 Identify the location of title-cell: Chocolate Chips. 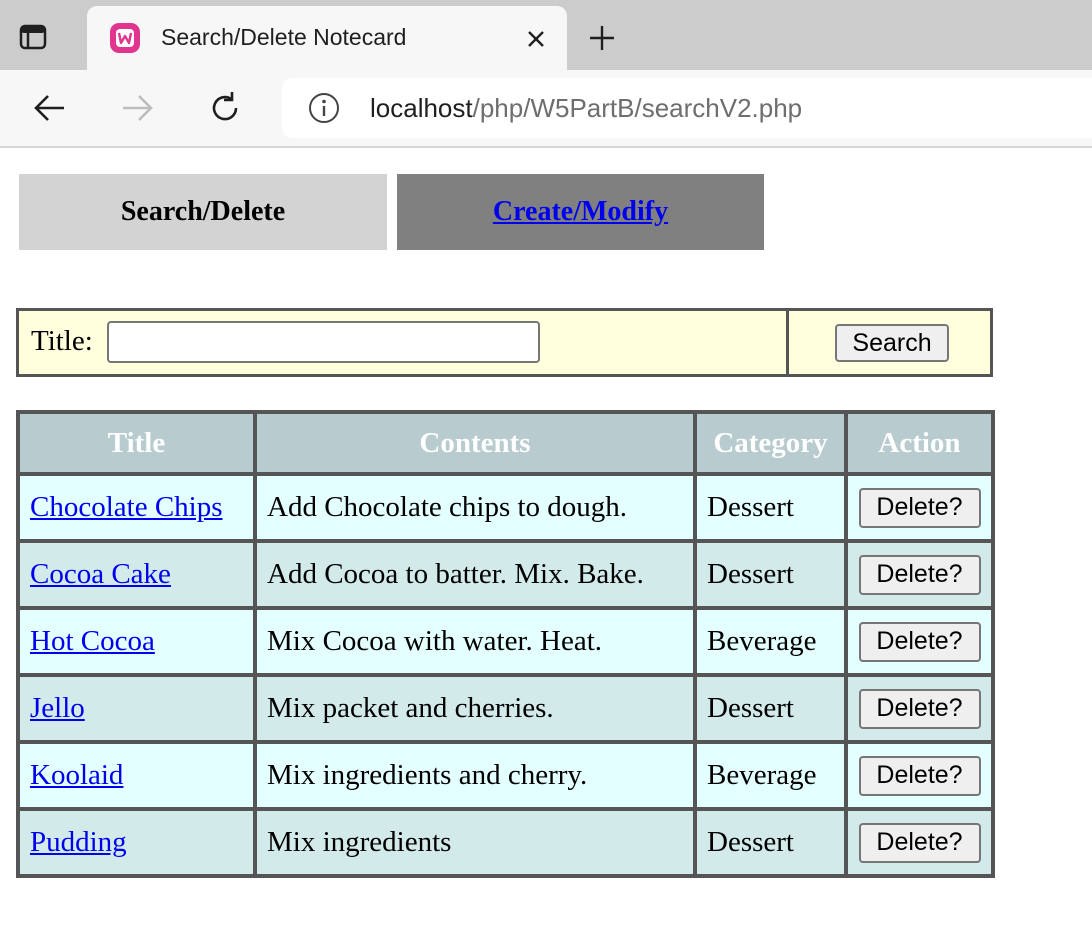
(136, 507).